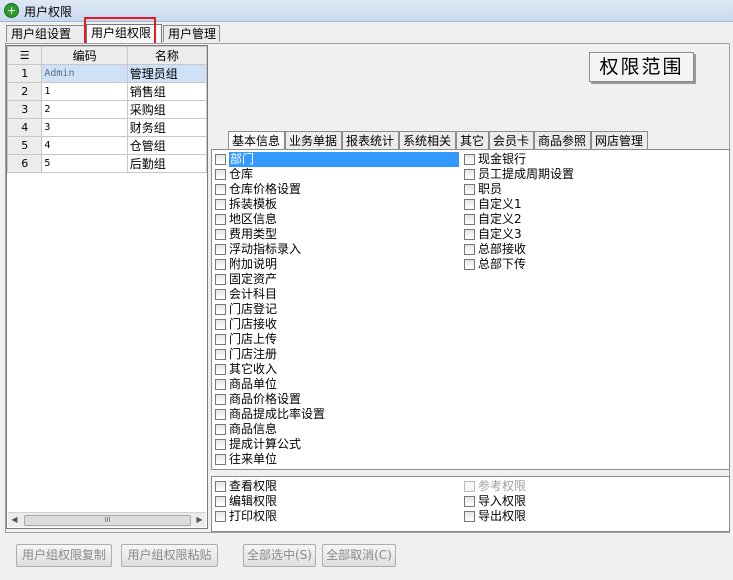 This screenshot has height=580, width=733. What do you see at coordinates (337, 339) in the screenshot?
I see `permission-item: 门店上传` at bounding box center [337, 339].